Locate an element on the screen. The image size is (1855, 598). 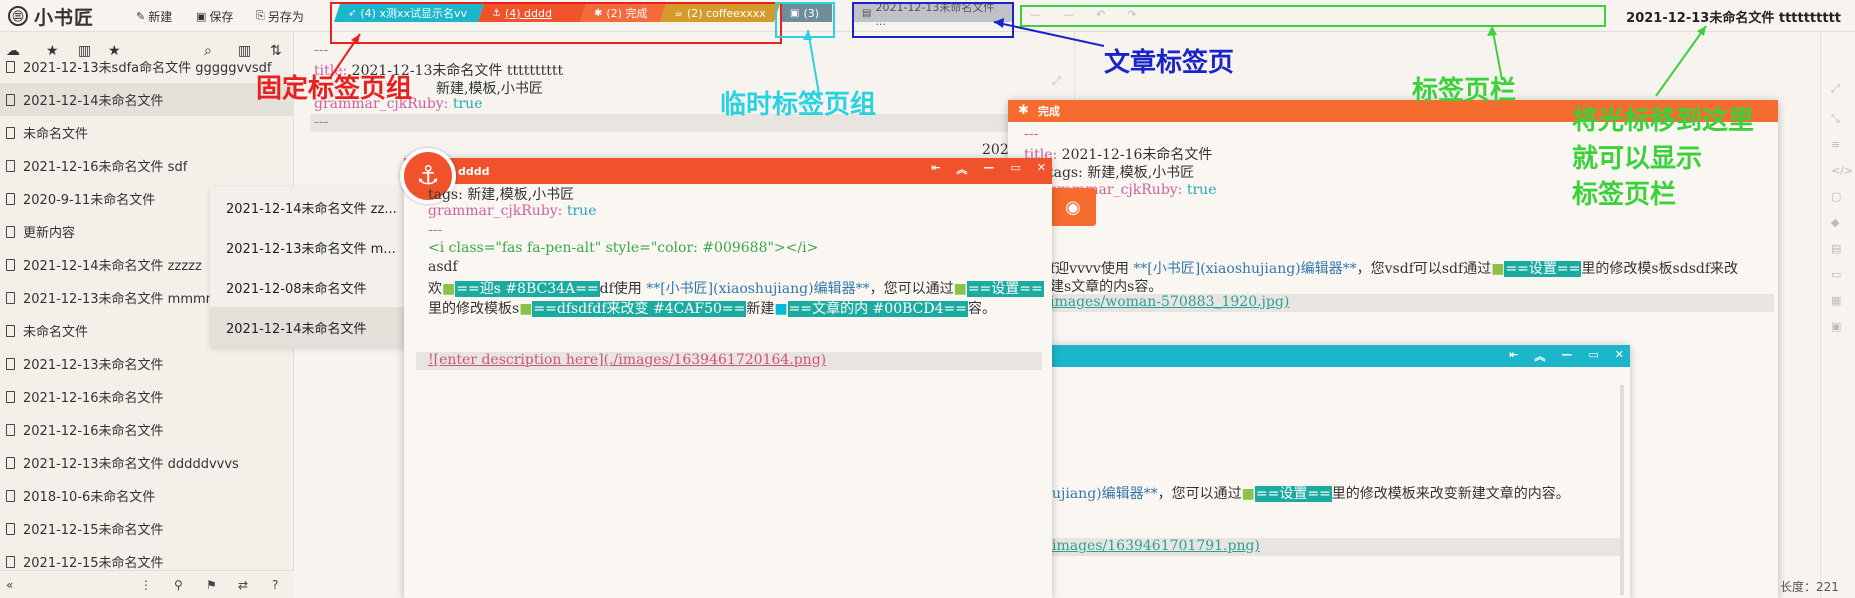
annotation-tab-bar: 标签页栏 is located at coordinates (1464, 91).